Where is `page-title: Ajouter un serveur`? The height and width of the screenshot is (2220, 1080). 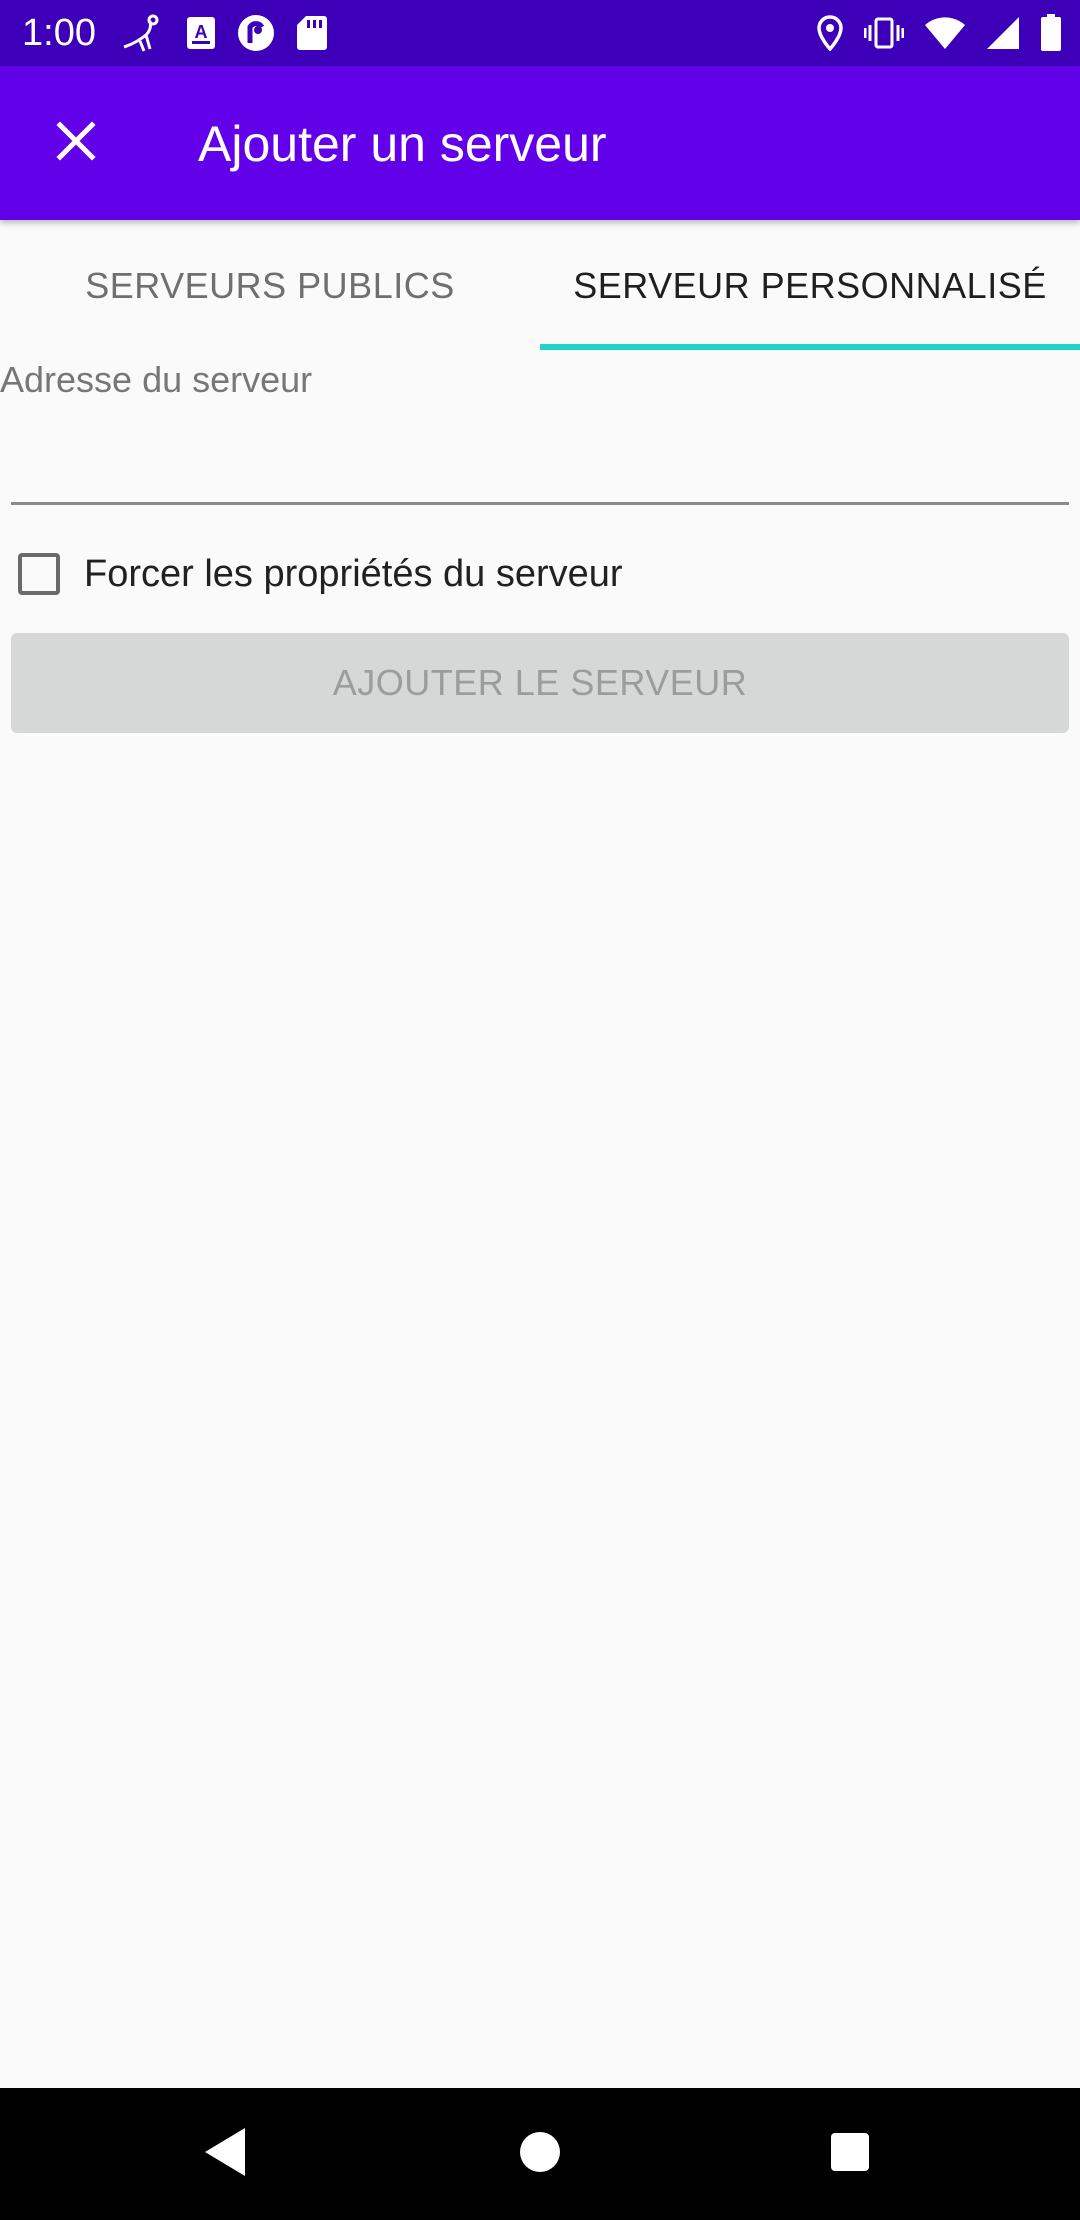 page-title: Ajouter un serveur is located at coordinates (402, 144).